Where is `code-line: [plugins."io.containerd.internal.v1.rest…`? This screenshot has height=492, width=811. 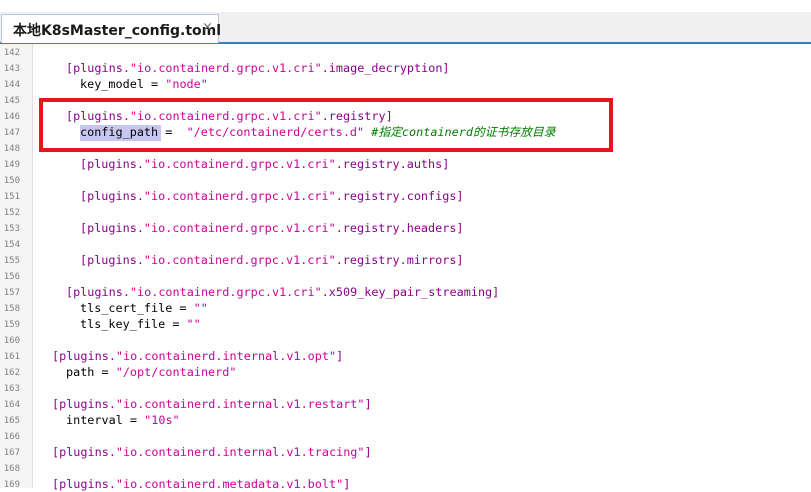
code-line: [plugins."io.containerd.internal.v1.rest… is located at coordinates (212, 404).